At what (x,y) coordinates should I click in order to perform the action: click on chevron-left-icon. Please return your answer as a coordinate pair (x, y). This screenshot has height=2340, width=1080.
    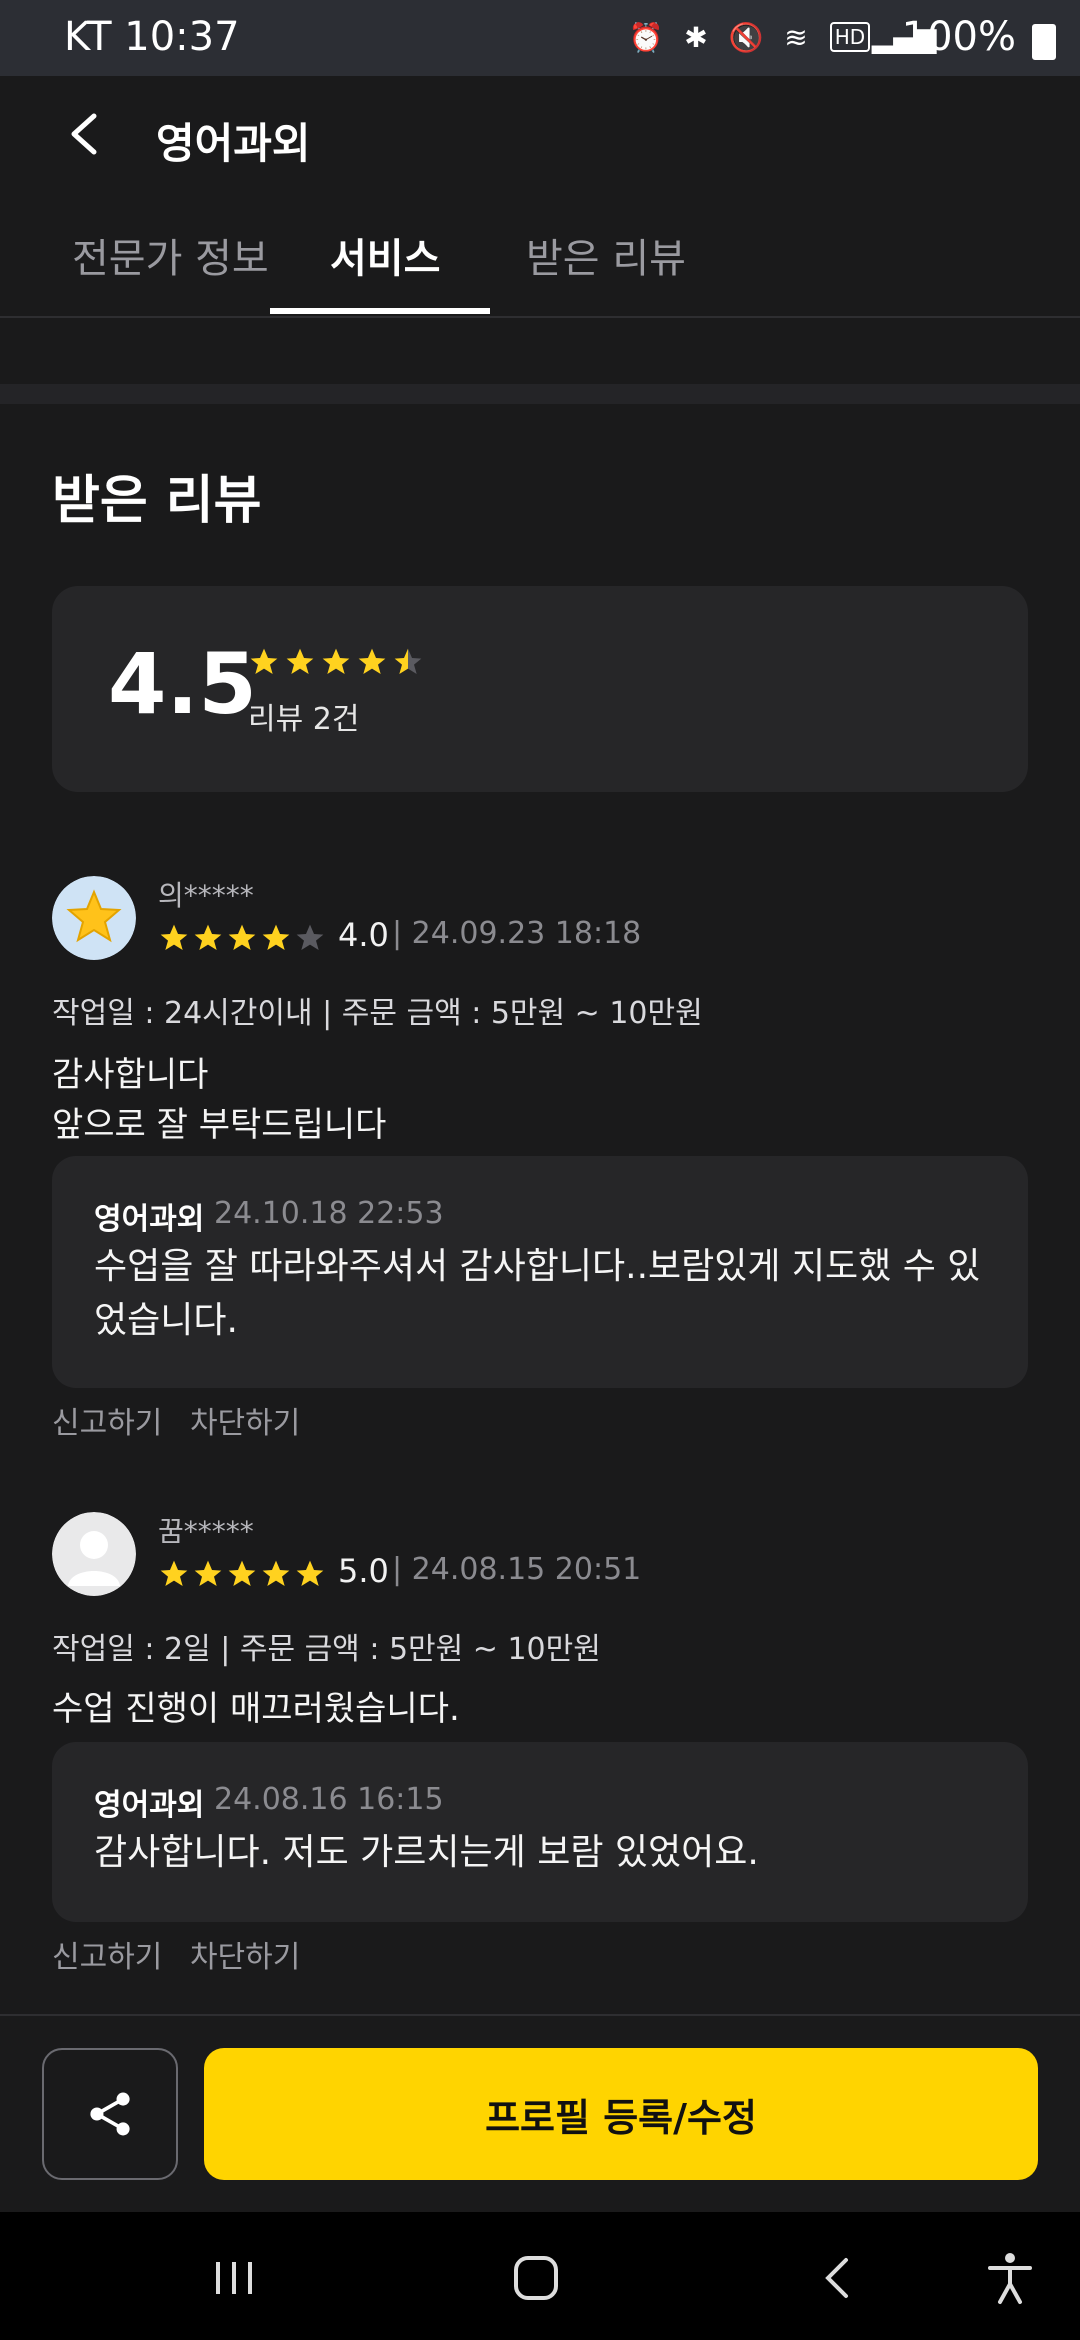
    Looking at the image, I should click on (84, 134).